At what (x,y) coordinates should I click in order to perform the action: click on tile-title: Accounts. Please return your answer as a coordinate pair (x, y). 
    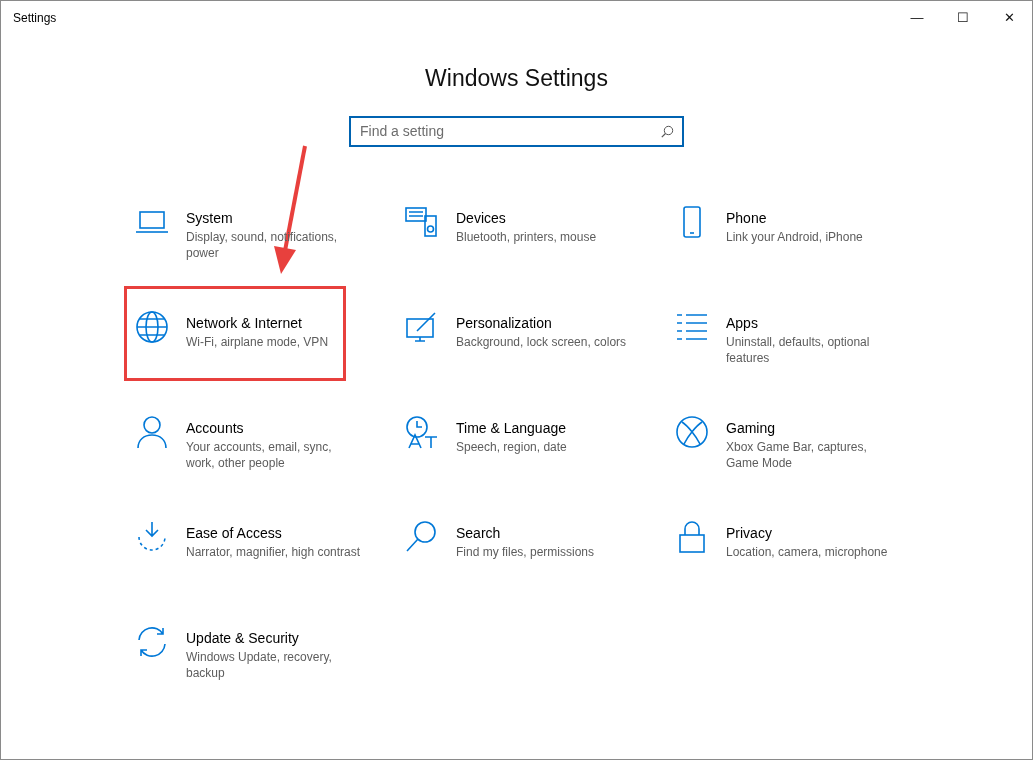
    Looking at the image, I should click on (273, 428).